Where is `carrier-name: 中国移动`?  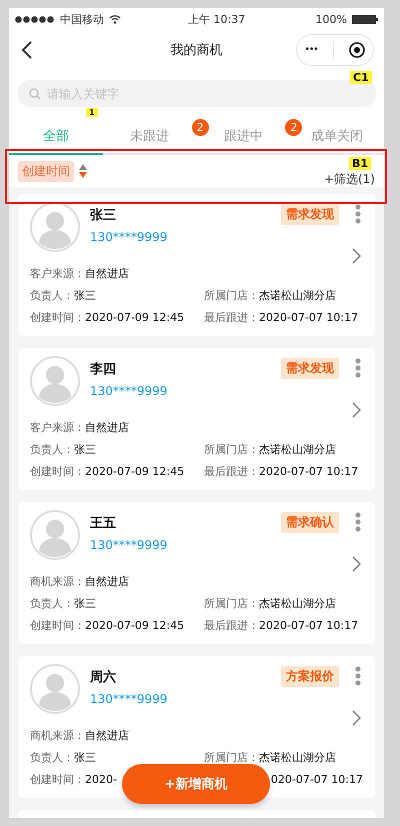
carrier-name: 中国移动 is located at coordinates (82, 19).